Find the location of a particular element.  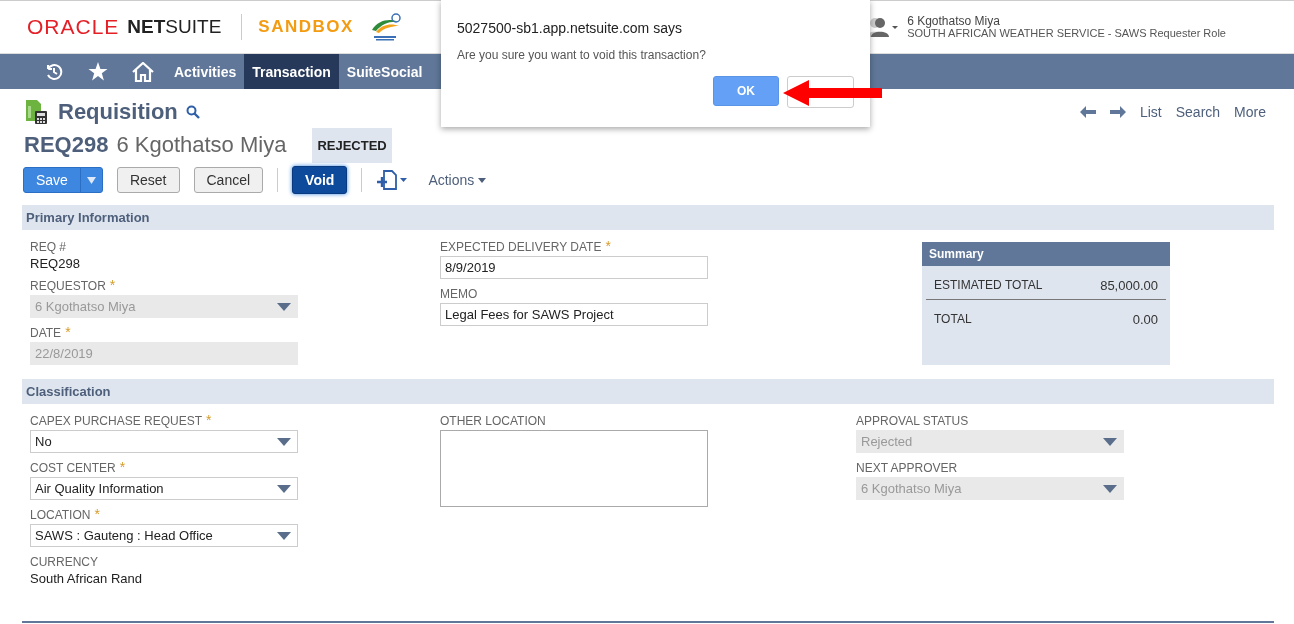

section-header: Classification is located at coordinates (648, 391).